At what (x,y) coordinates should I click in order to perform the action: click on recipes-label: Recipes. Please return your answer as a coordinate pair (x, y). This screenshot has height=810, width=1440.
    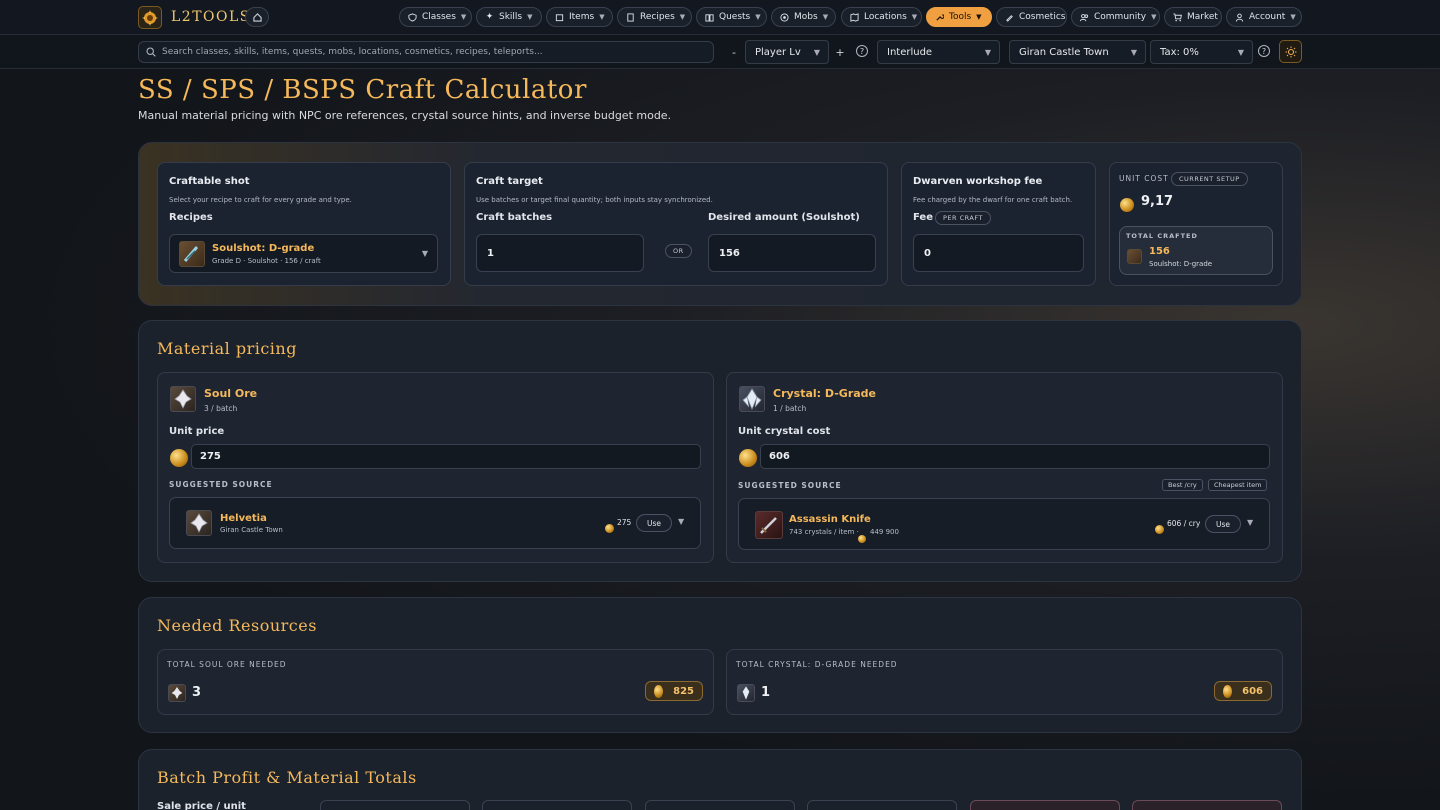
    Looking at the image, I should click on (191, 217).